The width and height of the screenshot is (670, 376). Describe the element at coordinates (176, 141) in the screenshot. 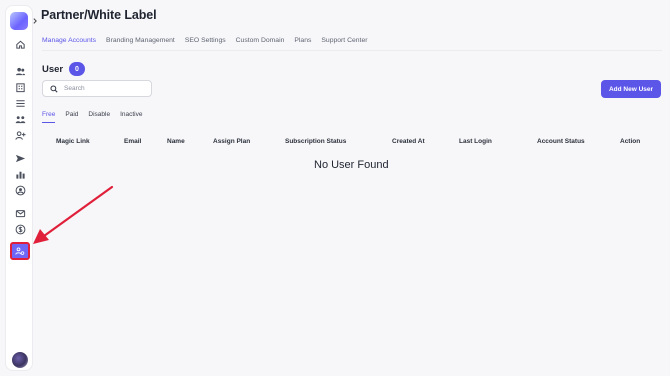

I see `column-header-name: Name` at that location.